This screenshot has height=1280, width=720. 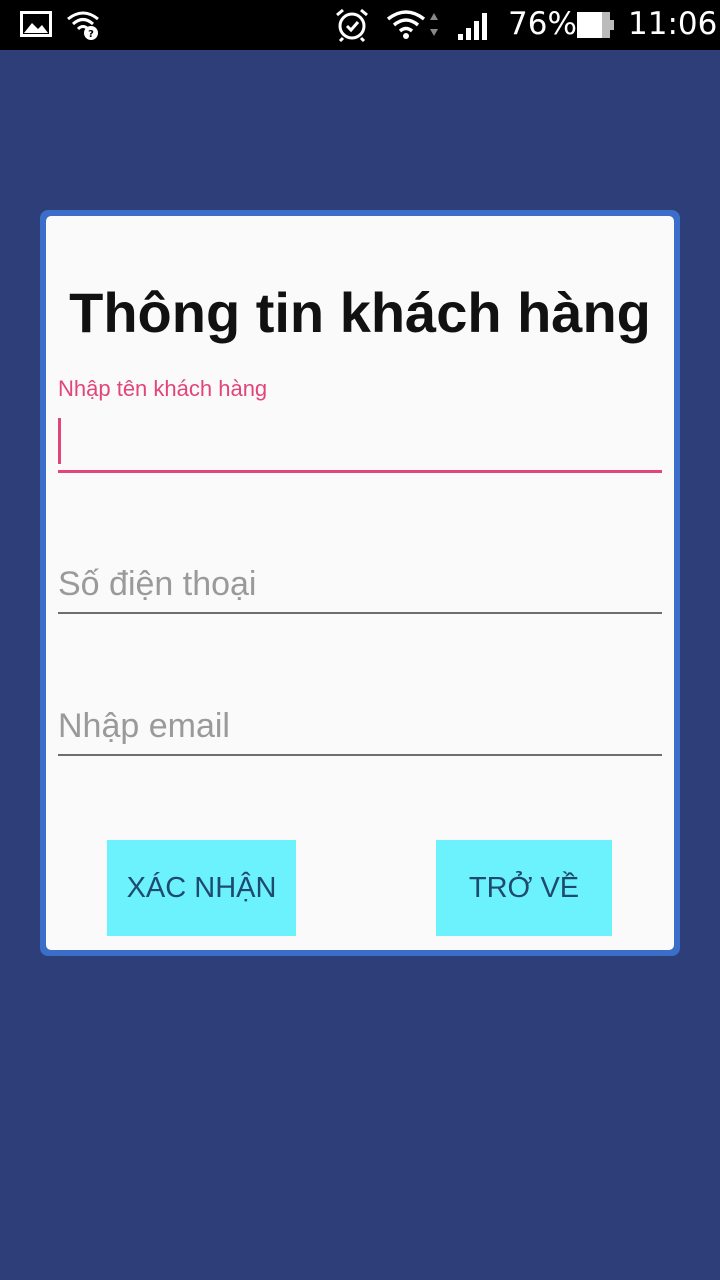 I want to click on status-bar: ? 76% 11:06, so click(x=360, y=25).